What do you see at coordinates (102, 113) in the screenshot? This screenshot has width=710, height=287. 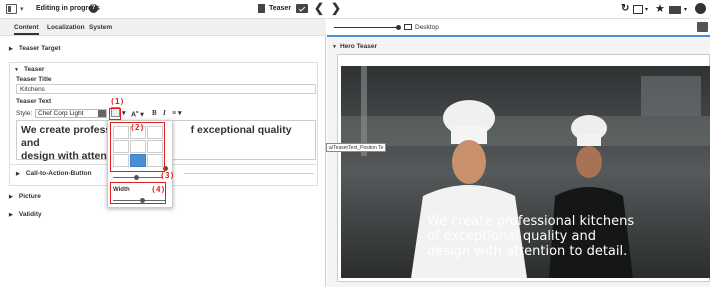 I see `chevron-down-icon` at bounding box center [102, 113].